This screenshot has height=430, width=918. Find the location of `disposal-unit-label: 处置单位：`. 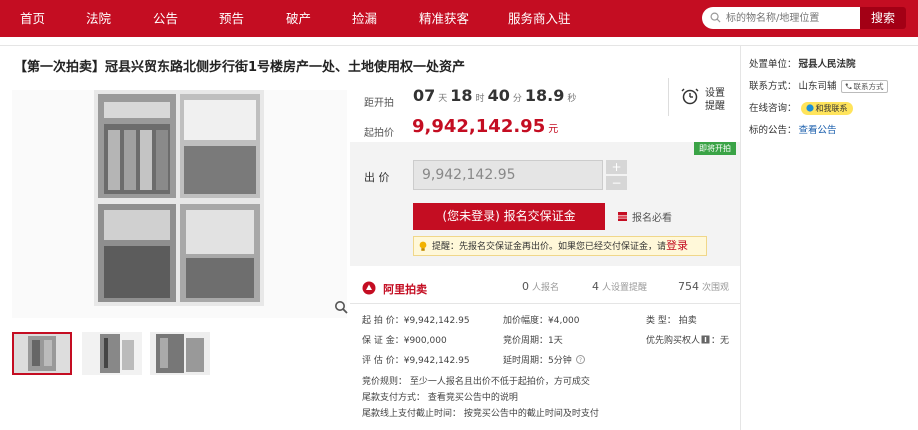

disposal-unit-label: 处置单位： is located at coordinates (773, 64).